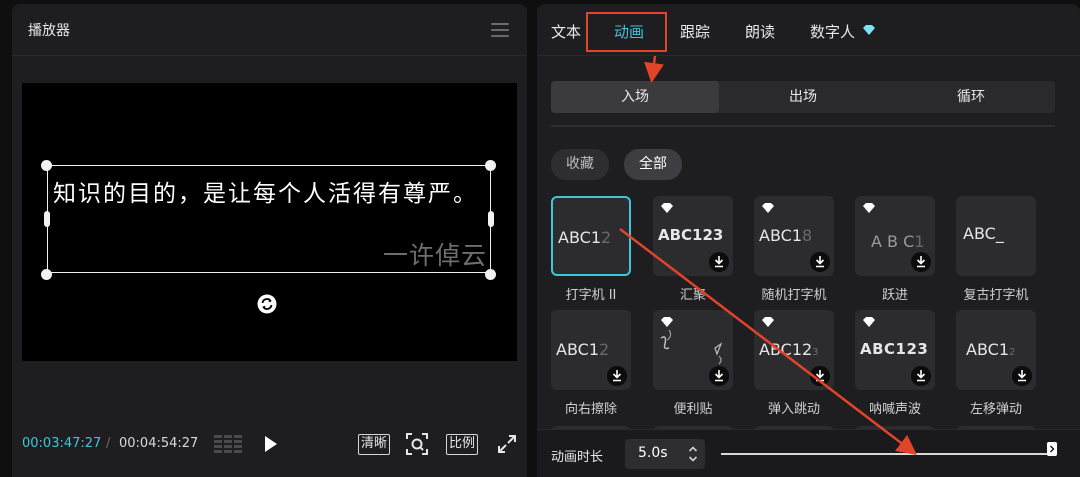 The height and width of the screenshot is (477, 1080). I want to click on total-time: 00:04:54:27, so click(159, 443).